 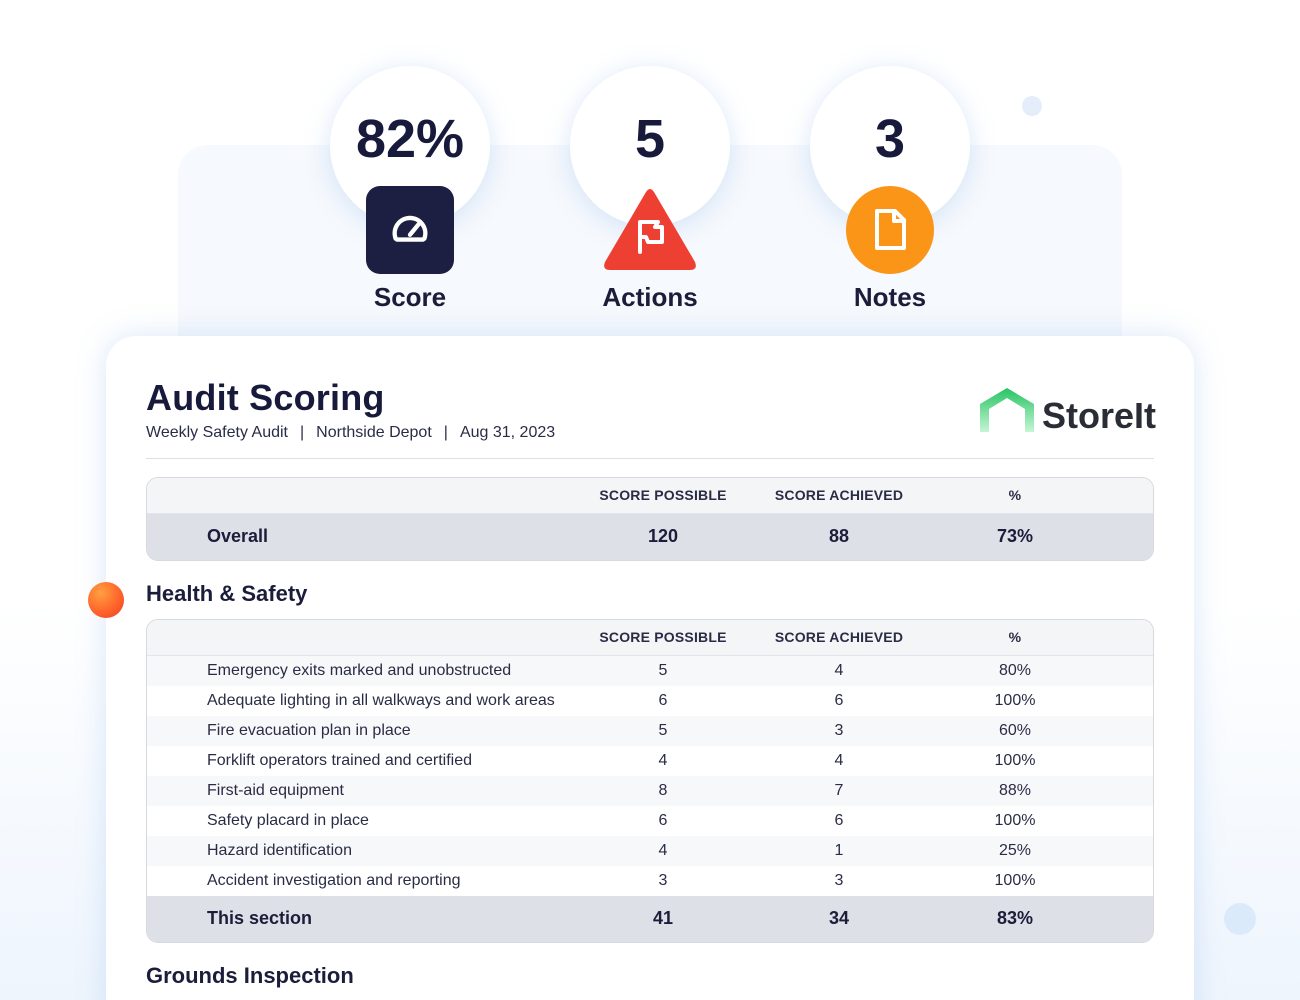 What do you see at coordinates (890, 297) in the screenshot?
I see `stat-label-notes: Notes` at bounding box center [890, 297].